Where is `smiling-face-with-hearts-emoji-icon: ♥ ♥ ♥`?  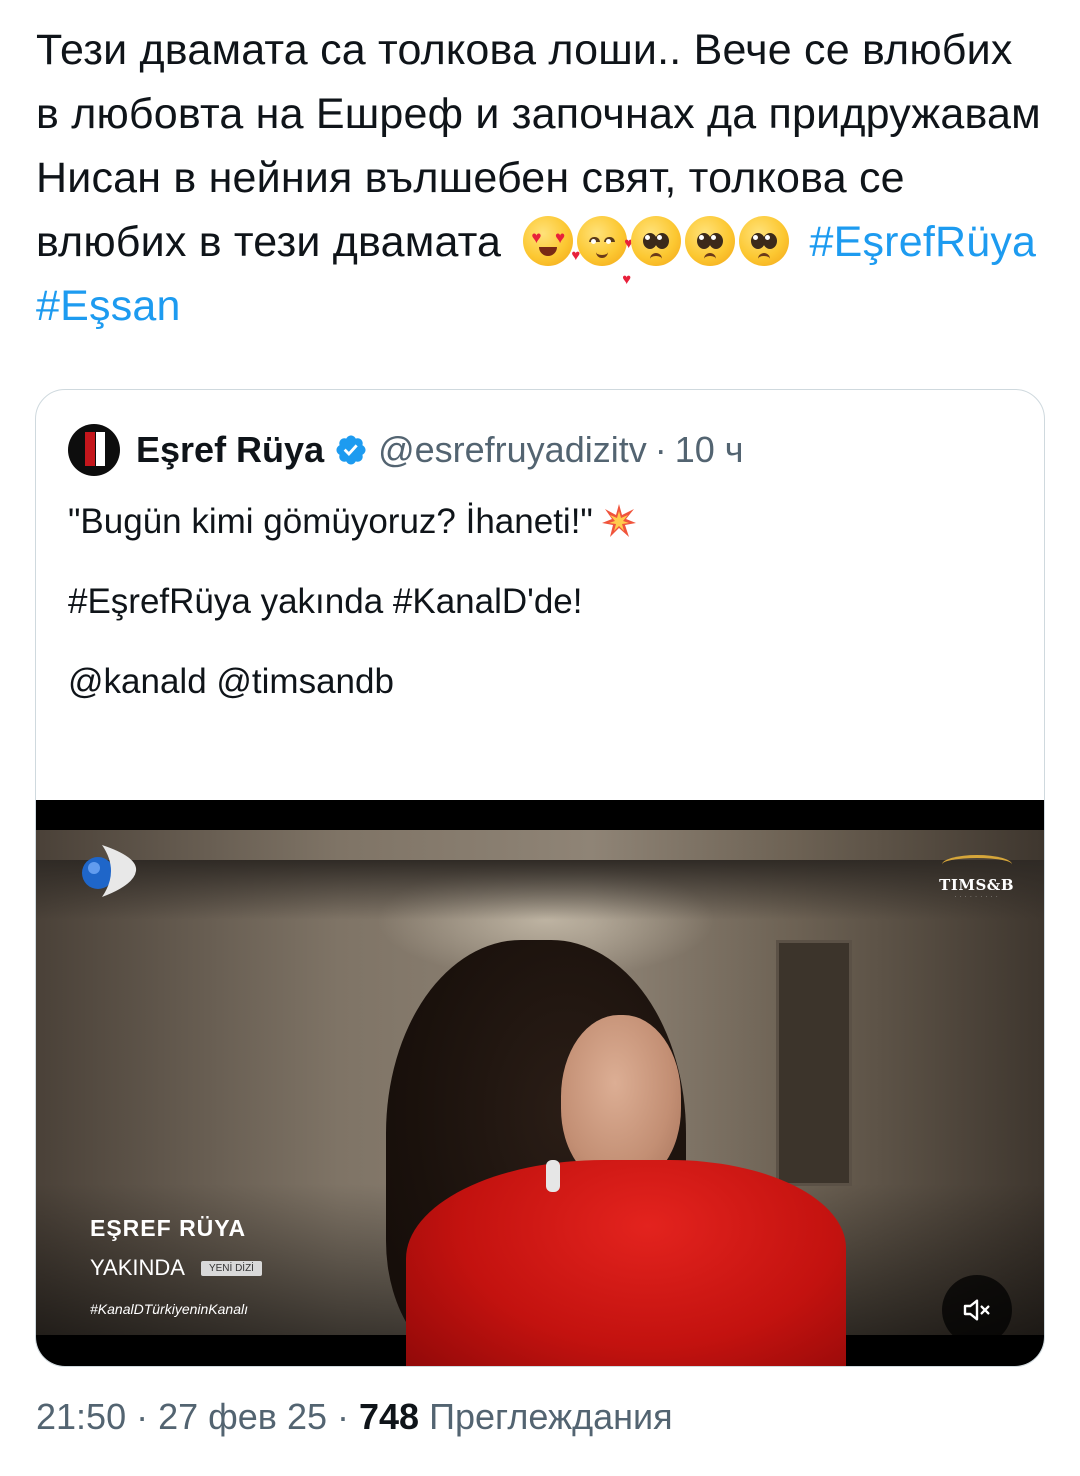 smiling-face-with-hearts-emoji-icon: ♥ ♥ ♥ is located at coordinates (602, 251).